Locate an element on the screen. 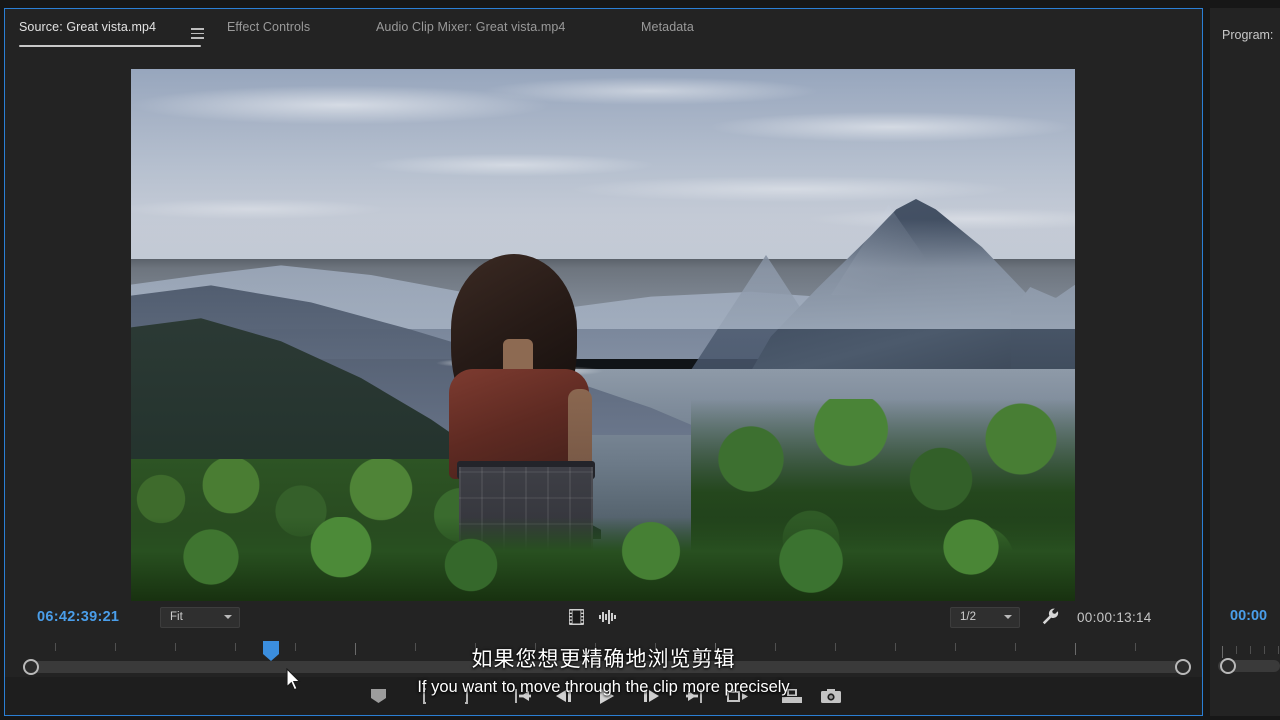  active-tab-underline is located at coordinates (110, 46).